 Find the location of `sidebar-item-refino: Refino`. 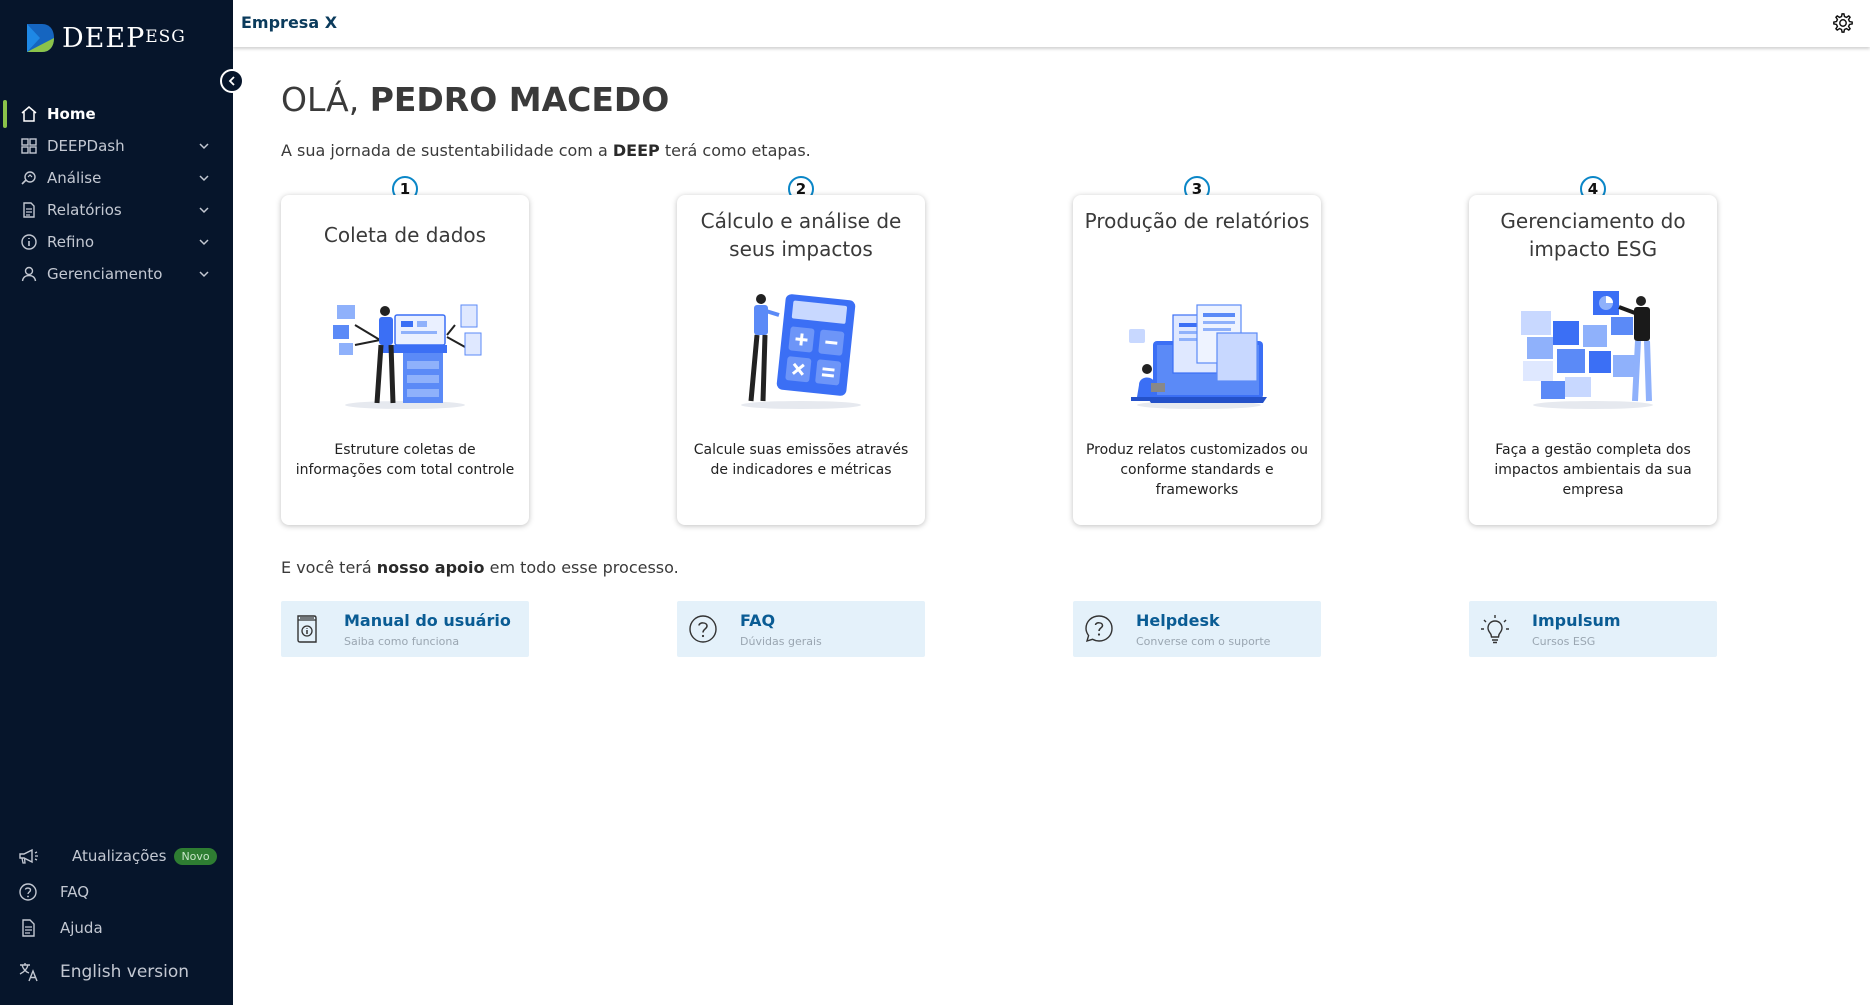

sidebar-item-refino: Refino is located at coordinates (116, 242).